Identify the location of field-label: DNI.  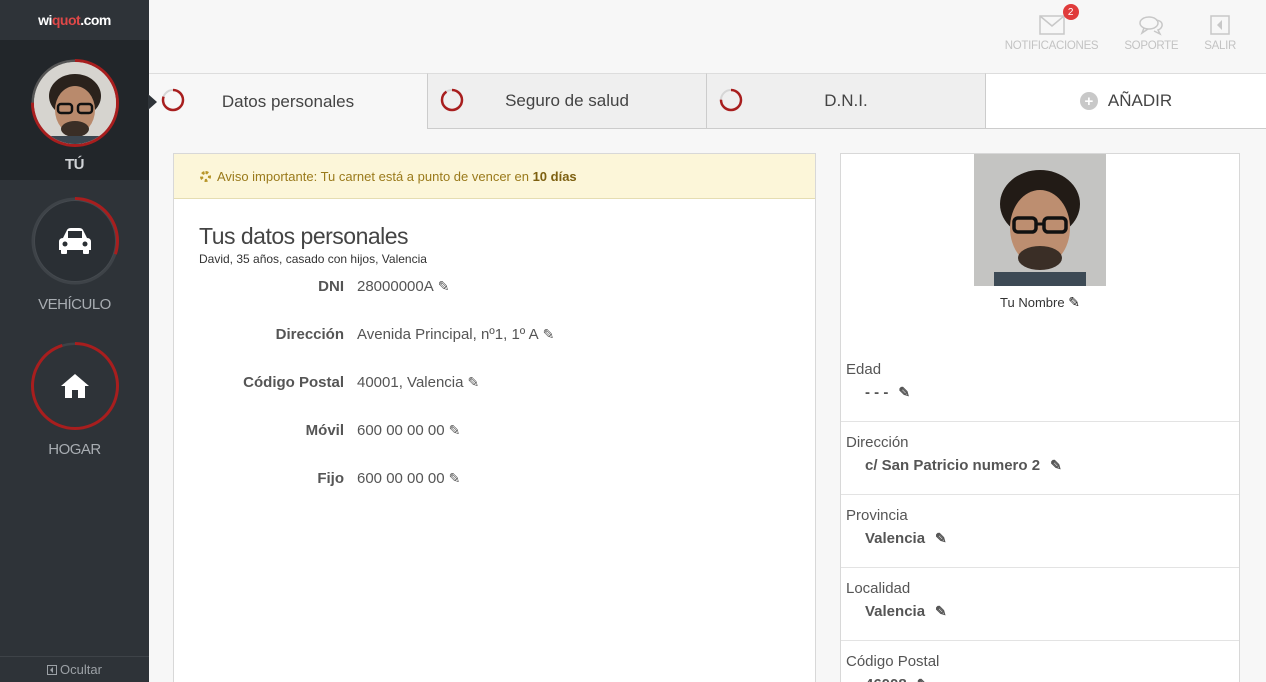
(331, 286).